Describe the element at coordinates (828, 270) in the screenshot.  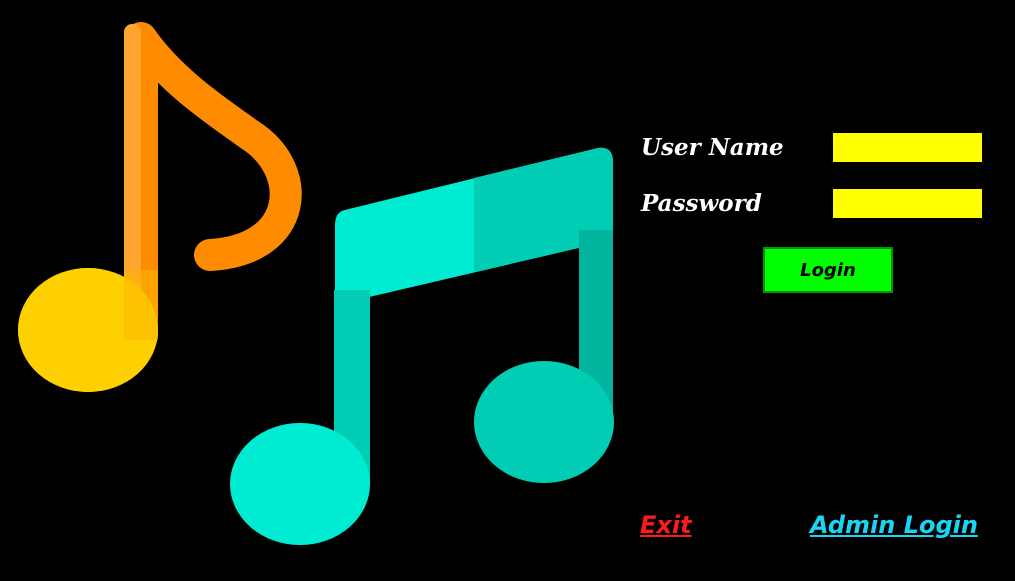
I see `login-button: Login` at that location.